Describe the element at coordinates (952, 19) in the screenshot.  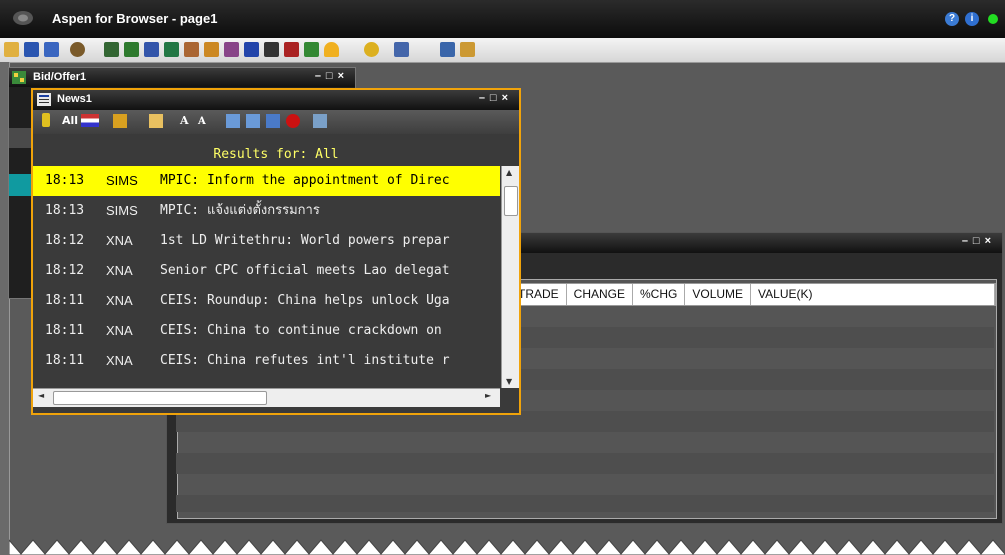
I see `help-icon: ?` at that location.